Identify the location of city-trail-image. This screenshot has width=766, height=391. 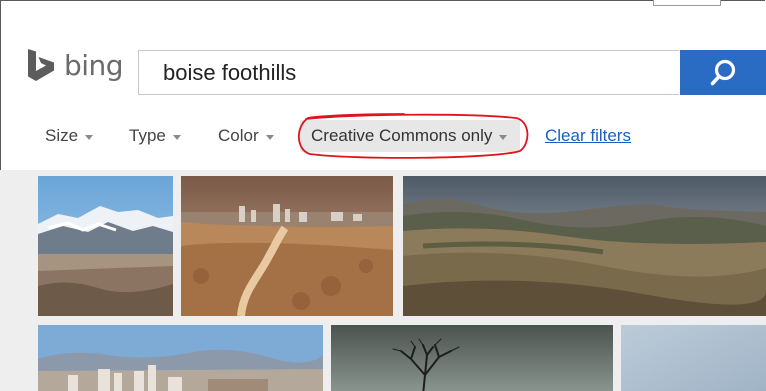
(287, 246).